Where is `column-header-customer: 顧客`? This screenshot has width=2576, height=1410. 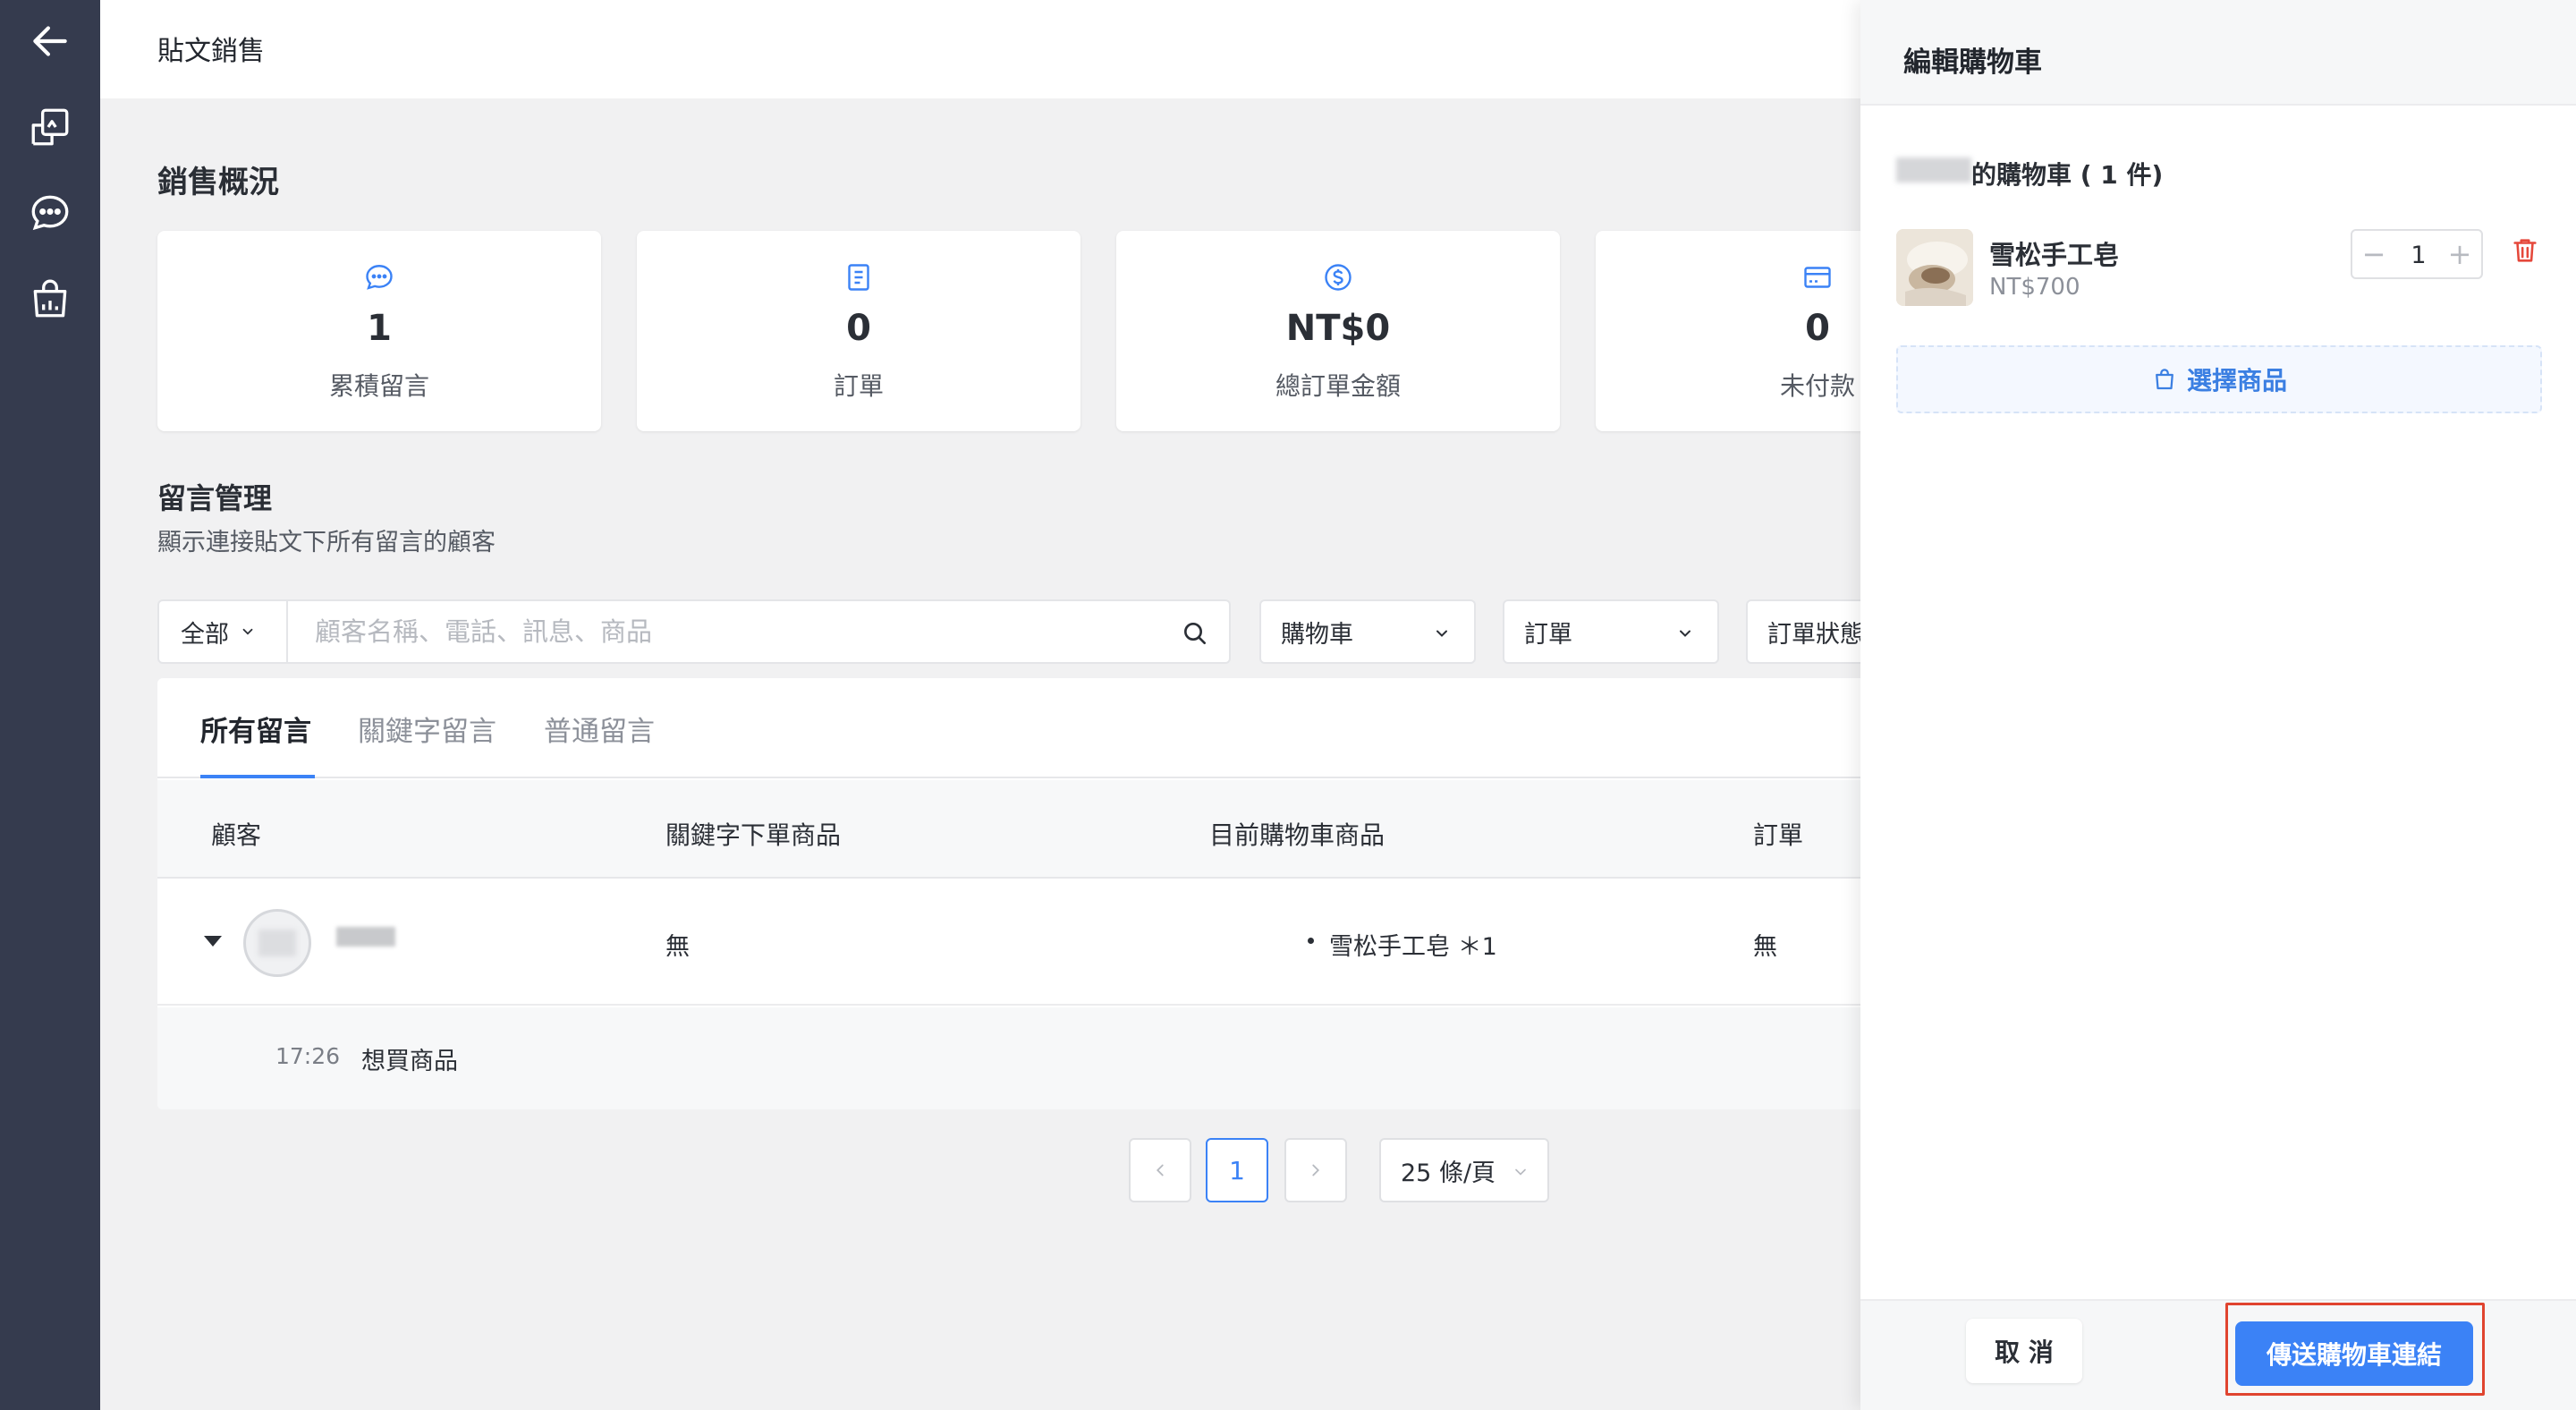
column-header-customer: 顧客 is located at coordinates (236, 835).